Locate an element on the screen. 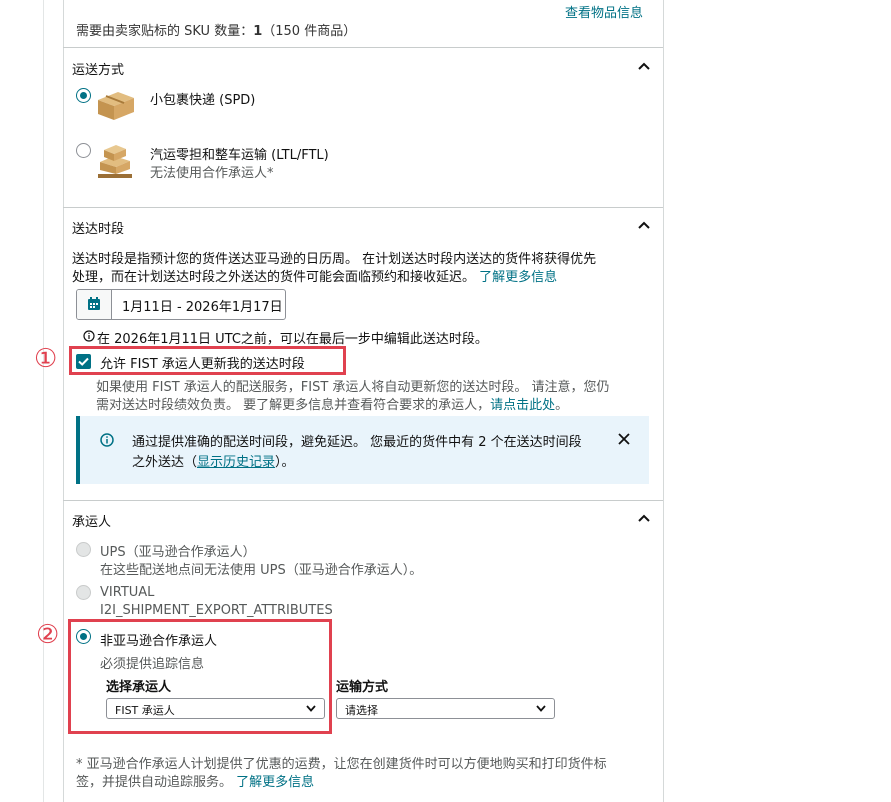 The image size is (891, 802). highlight-box-fist-checkbox is located at coordinates (207, 360).